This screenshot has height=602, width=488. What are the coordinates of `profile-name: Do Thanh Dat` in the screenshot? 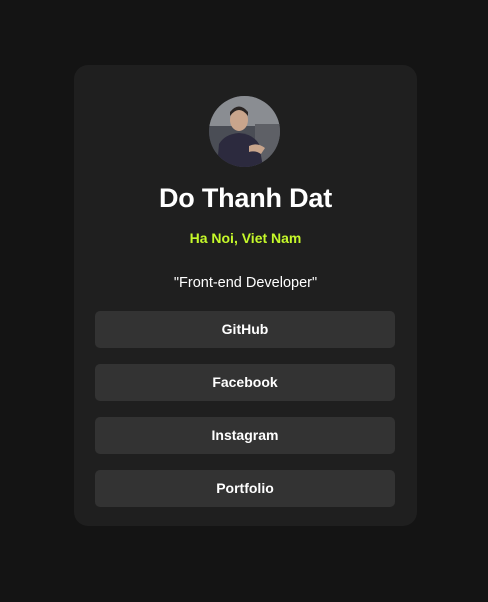 It's located at (245, 198).